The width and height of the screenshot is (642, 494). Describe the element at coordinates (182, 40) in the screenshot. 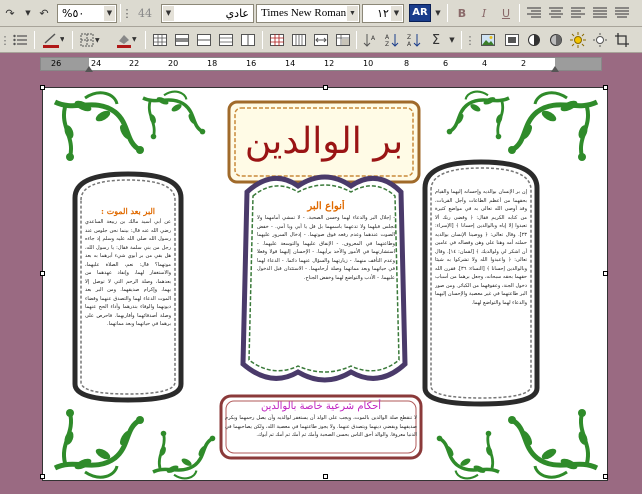

I see `table-row-icon` at that location.